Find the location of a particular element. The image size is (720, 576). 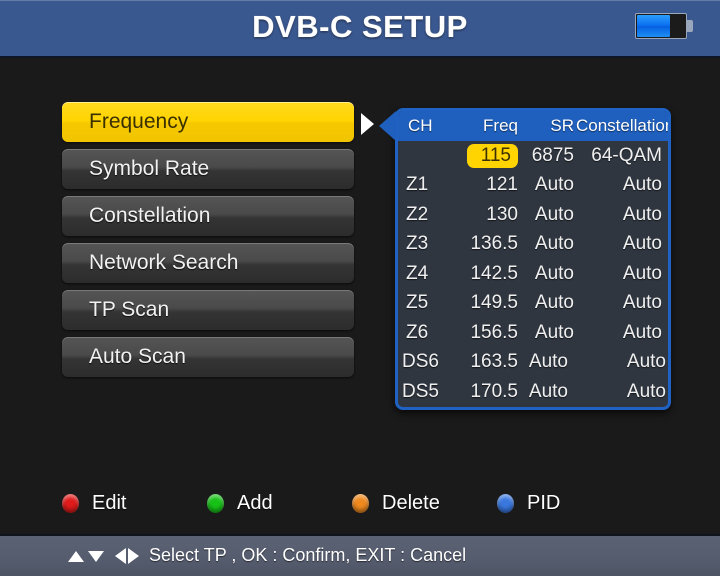

table-row: Z5 149.5 Auto Auto is located at coordinates (533, 304).